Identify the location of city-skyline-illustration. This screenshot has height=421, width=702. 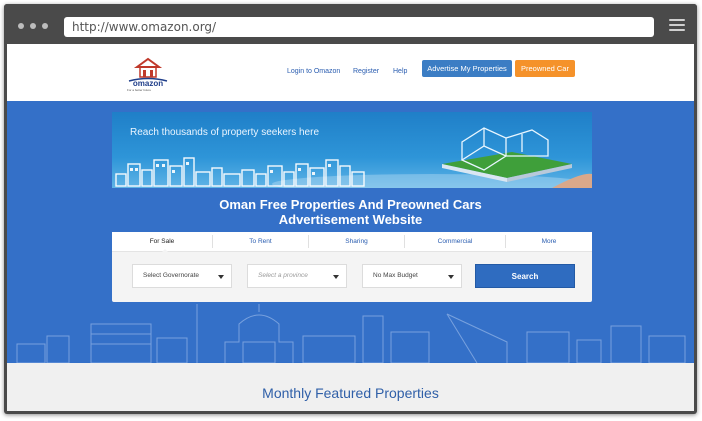
(353, 157).